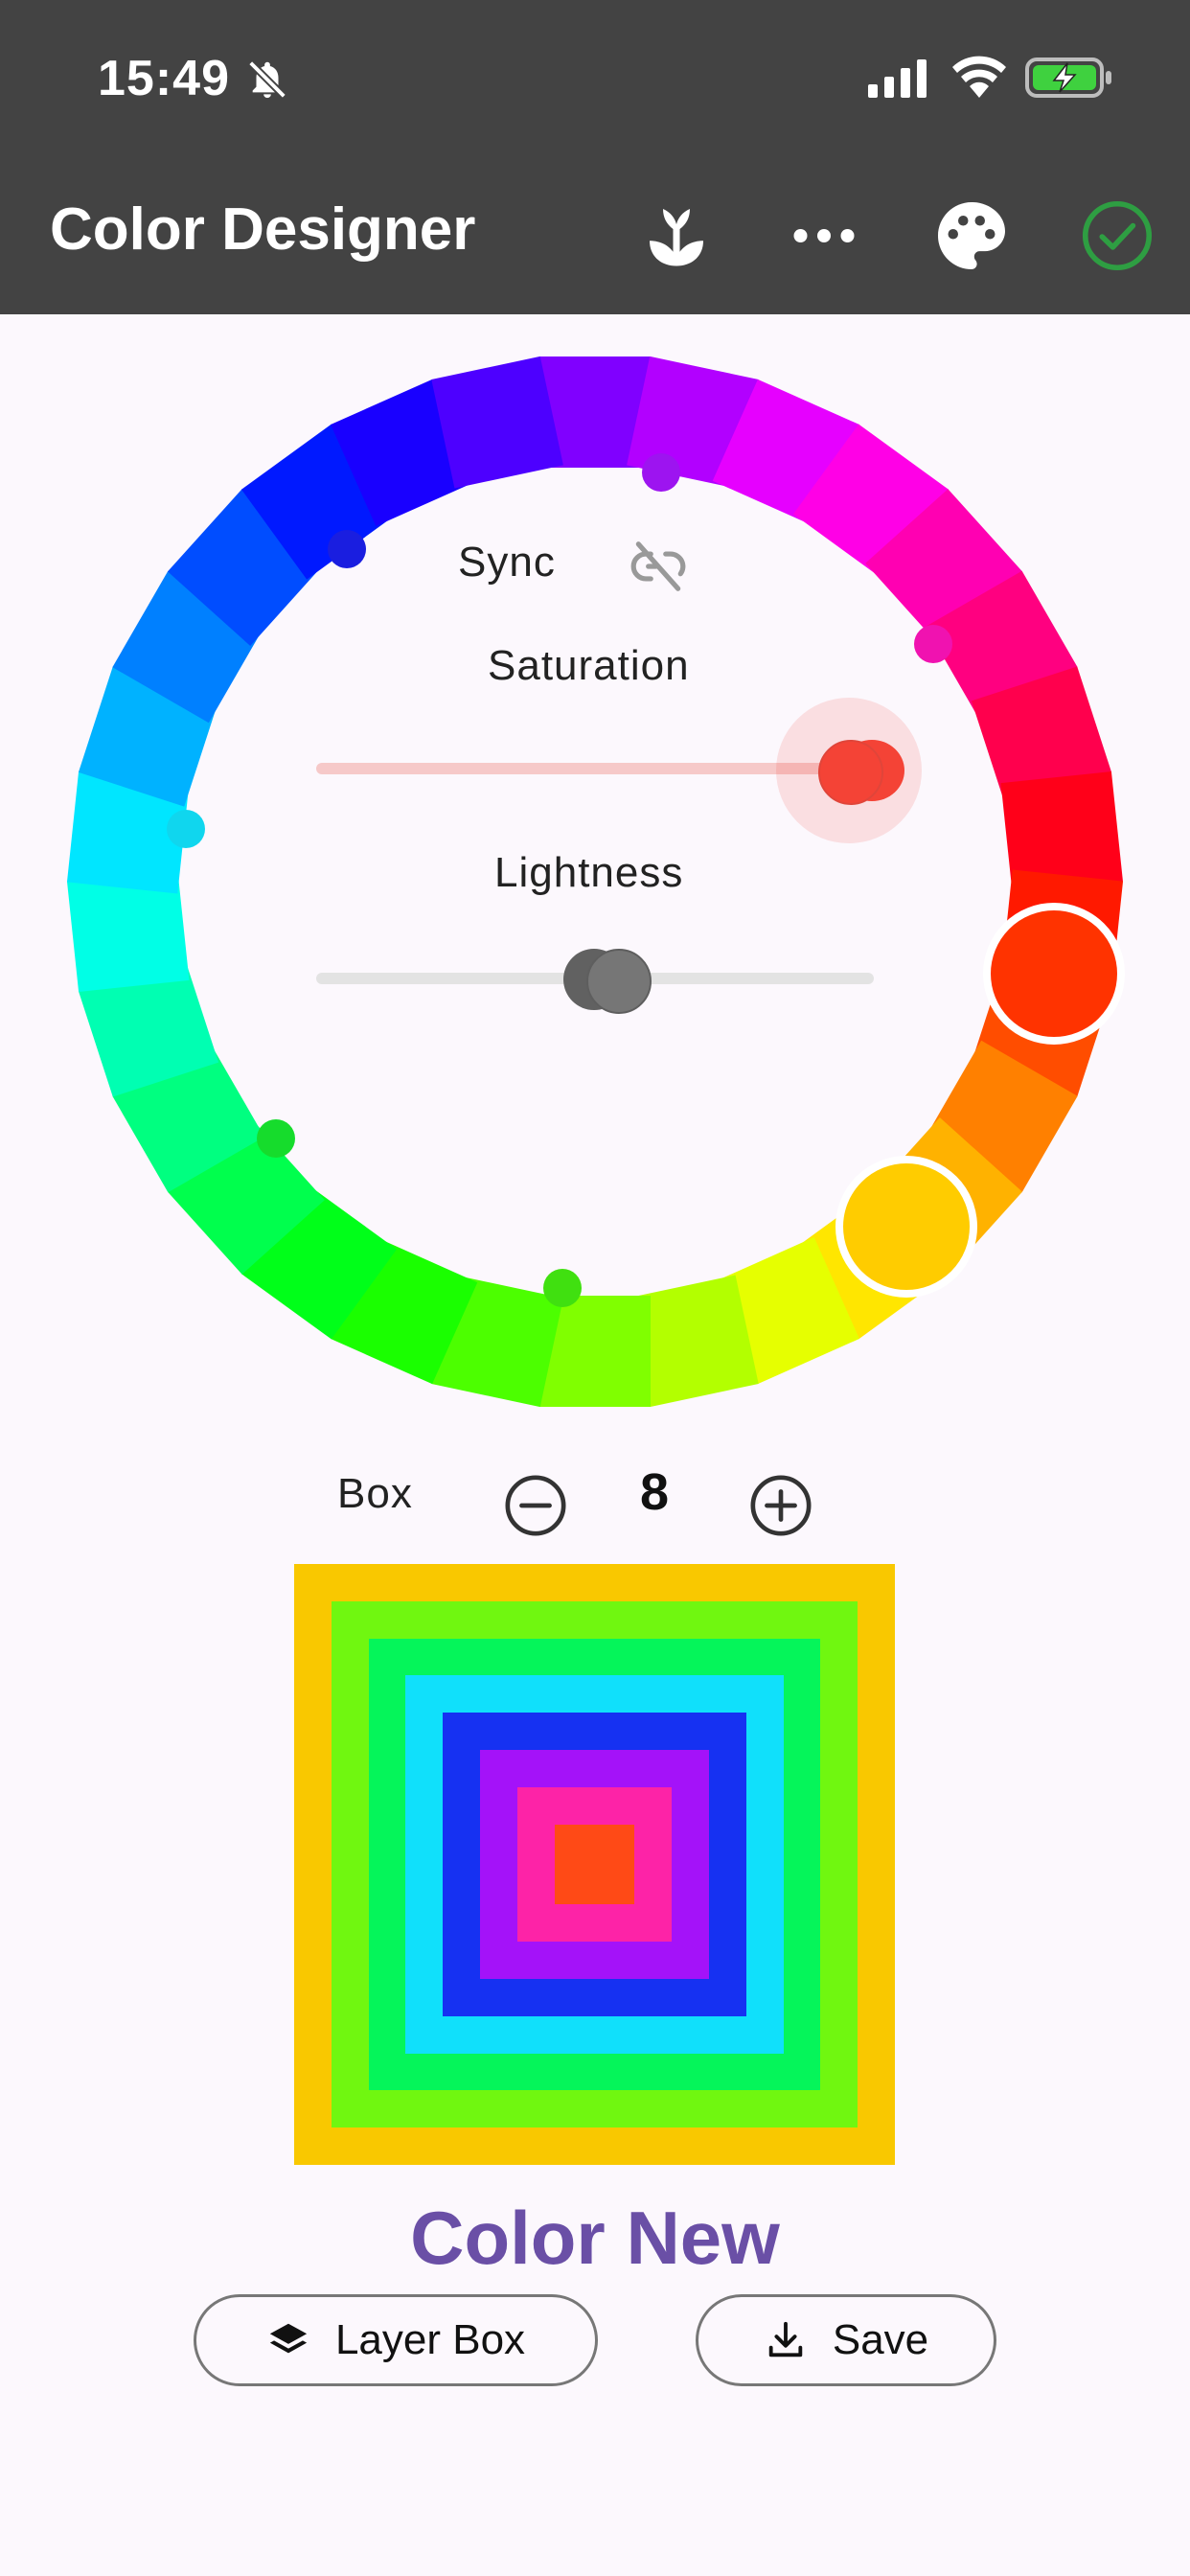 This screenshot has height=2576, width=1190. Describe the element at coordinates (430, 2340) in the screenshot. I see `layer-box-button-label: Layer Box` at that location.